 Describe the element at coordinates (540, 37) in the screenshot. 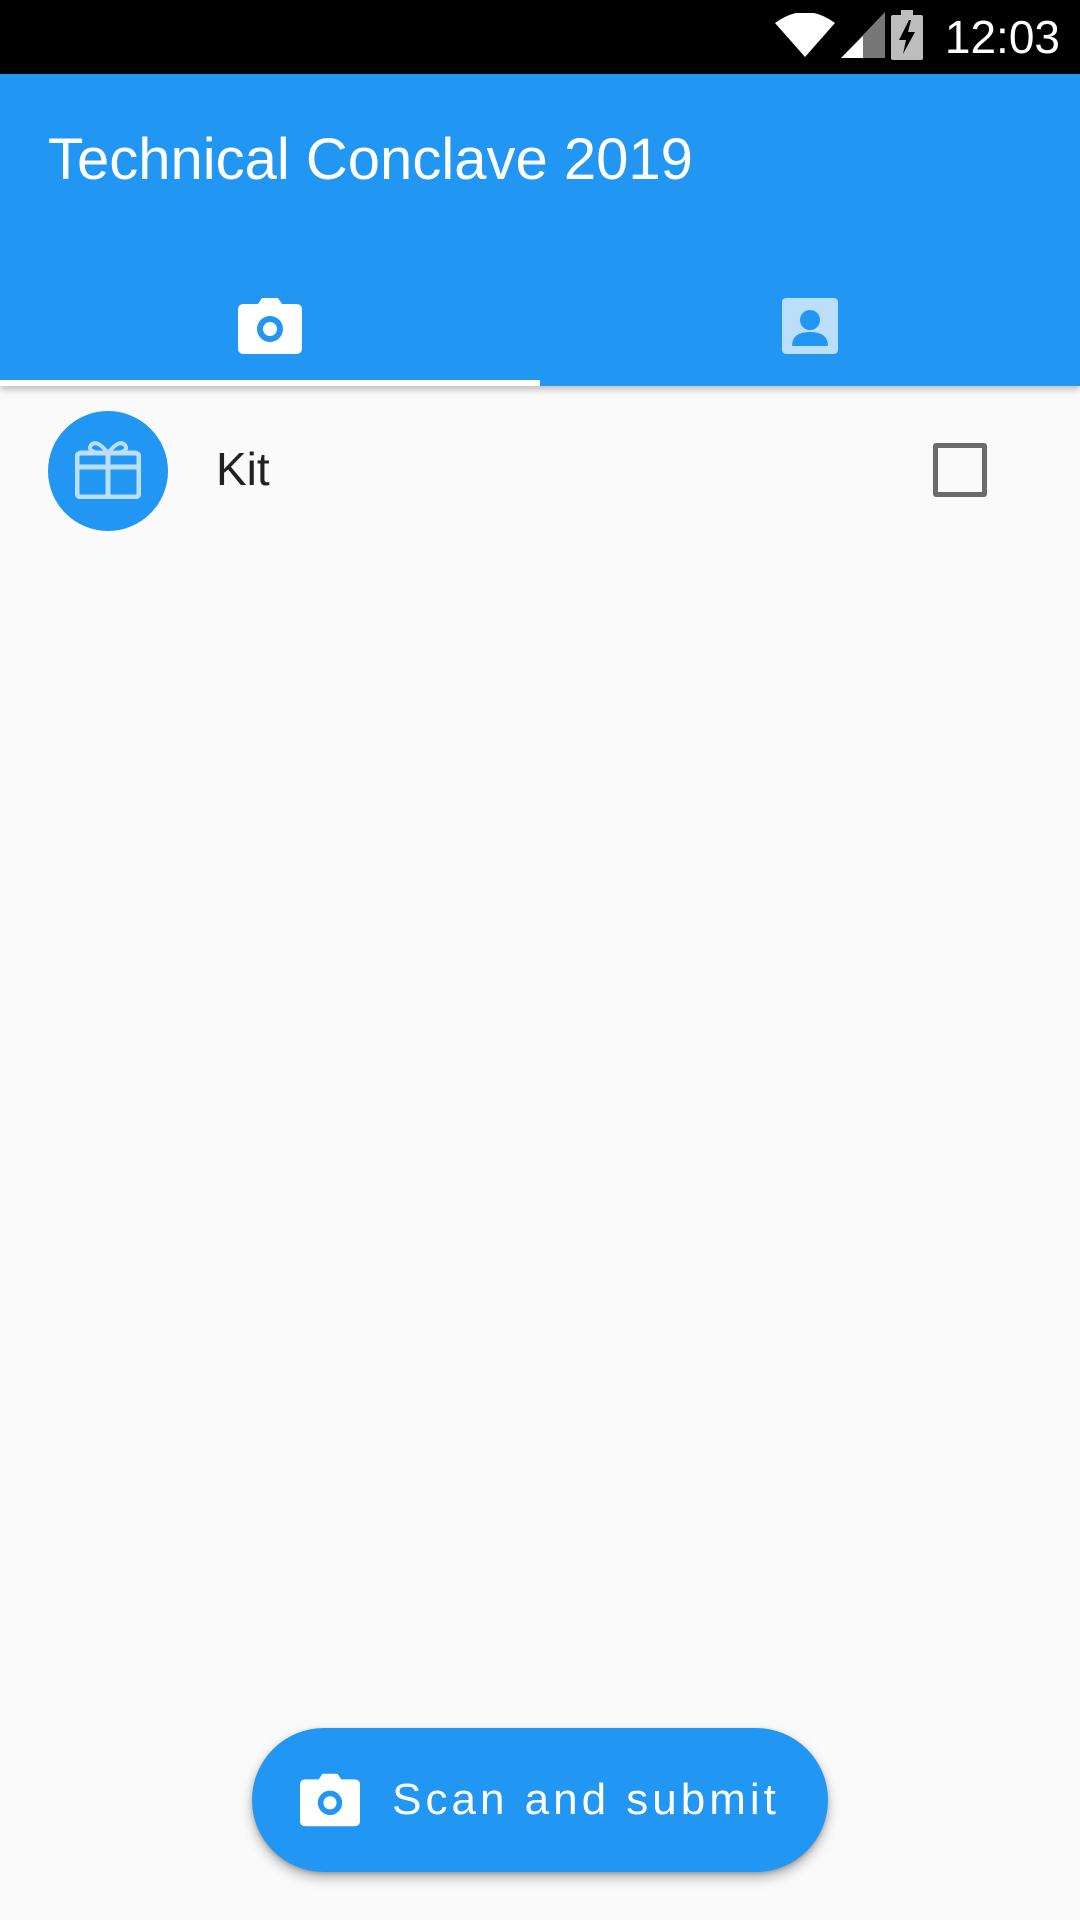

I see `status-bar: 12:03` at that location.